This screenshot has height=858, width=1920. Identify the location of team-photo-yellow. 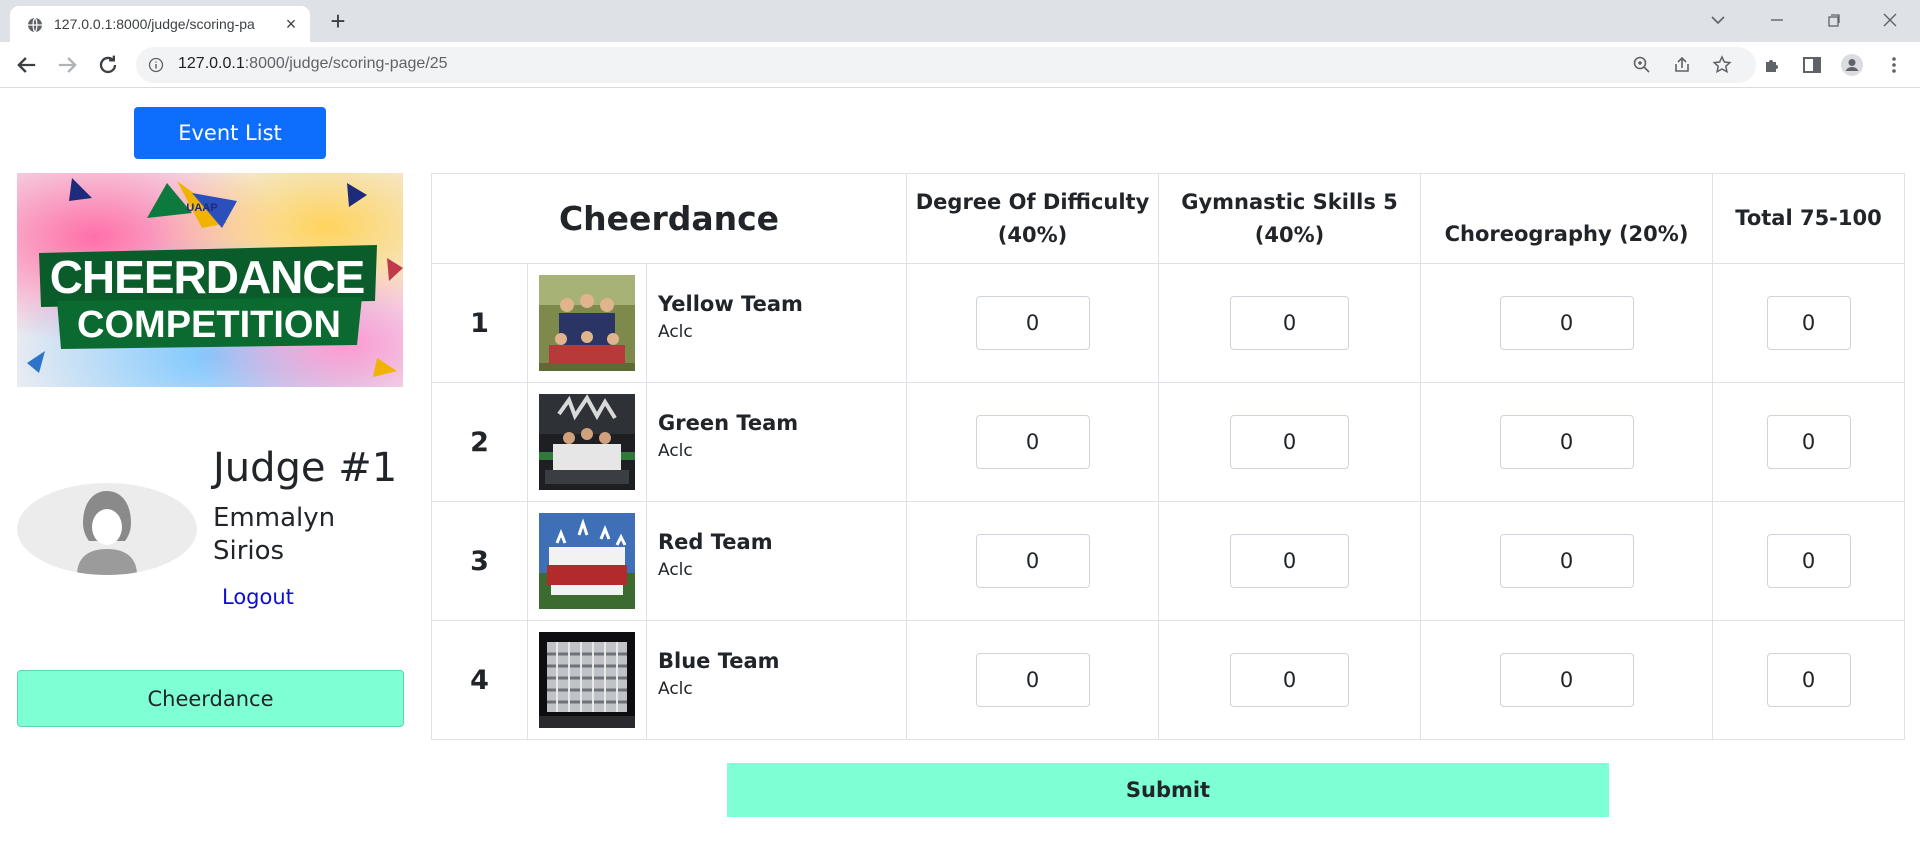
(587, 323).